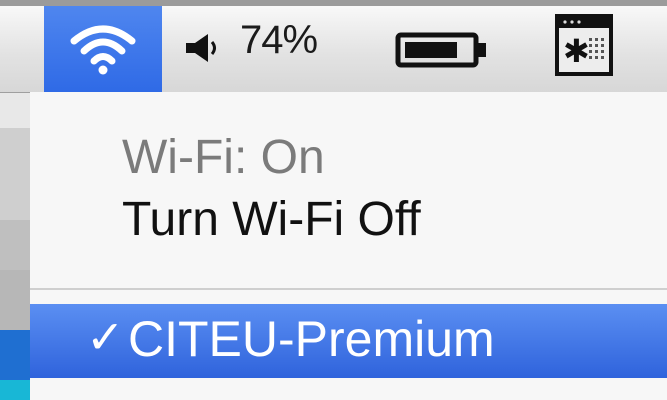 The width and height of the screenshot is (667, 400). I want to click on wifi-status-button, so click(103, 49).